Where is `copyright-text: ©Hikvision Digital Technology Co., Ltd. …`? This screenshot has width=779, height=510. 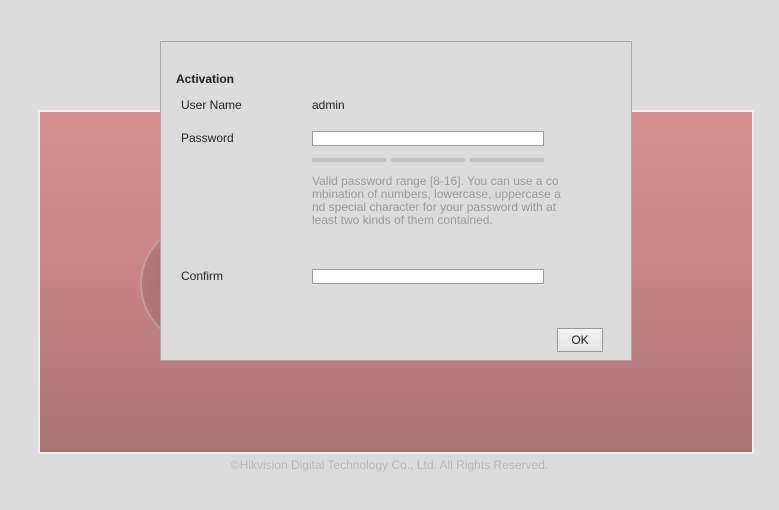
copyright-text: ©Hikvision Digital Technology Co., Ltd. … is located at coordinates (389, 465).